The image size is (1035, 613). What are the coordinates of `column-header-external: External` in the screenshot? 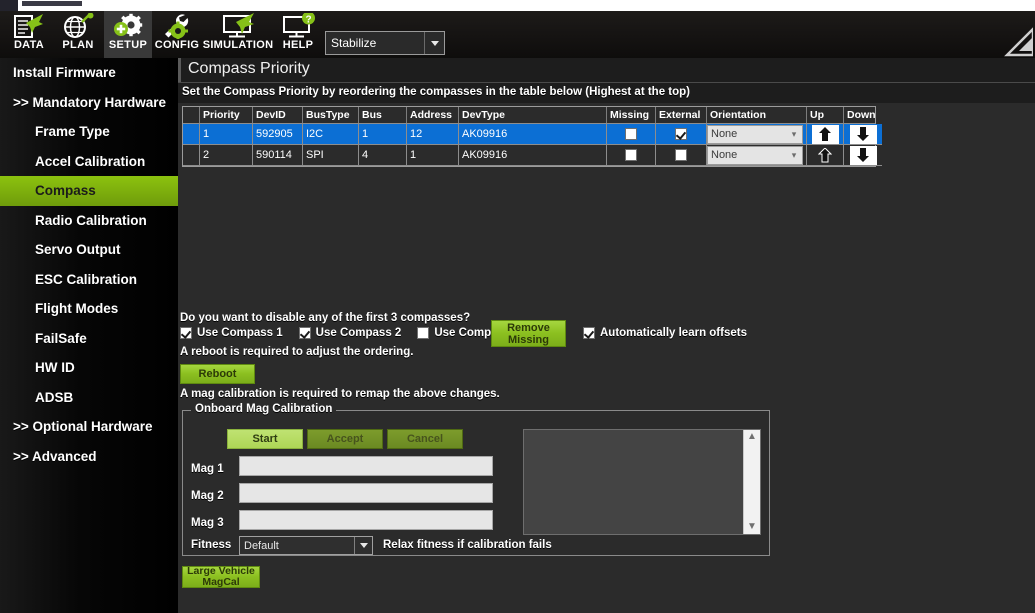 It's located at (681, 115).